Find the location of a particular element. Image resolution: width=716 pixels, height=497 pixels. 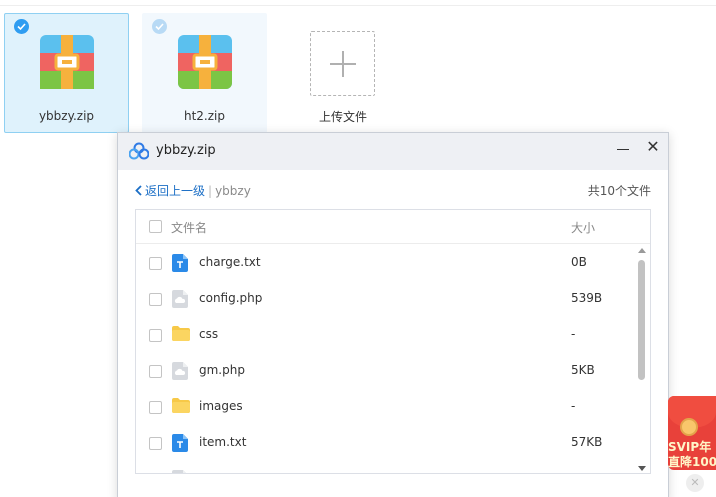

row-file-size: 539B is located at coordinates (587, 298).